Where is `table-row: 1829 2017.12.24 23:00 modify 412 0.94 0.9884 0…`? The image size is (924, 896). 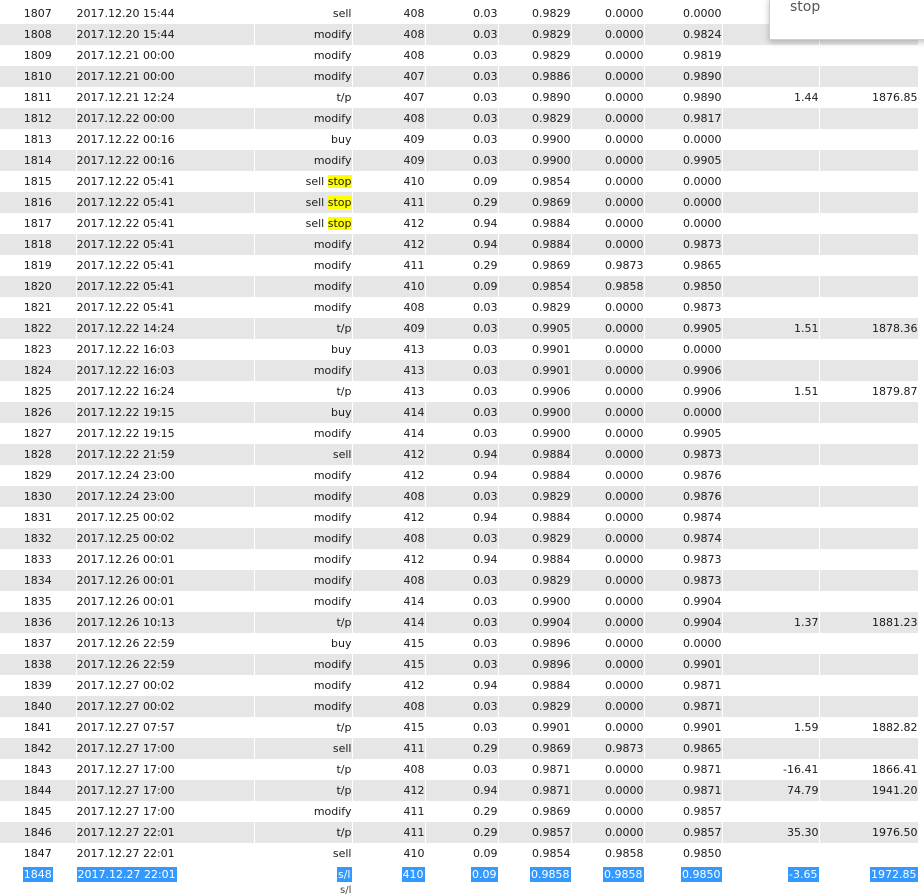 table-row: 1829 2017.12.24 23:00 modify 412 0.94 0.9884 0… is located at coordinates (459, 475).